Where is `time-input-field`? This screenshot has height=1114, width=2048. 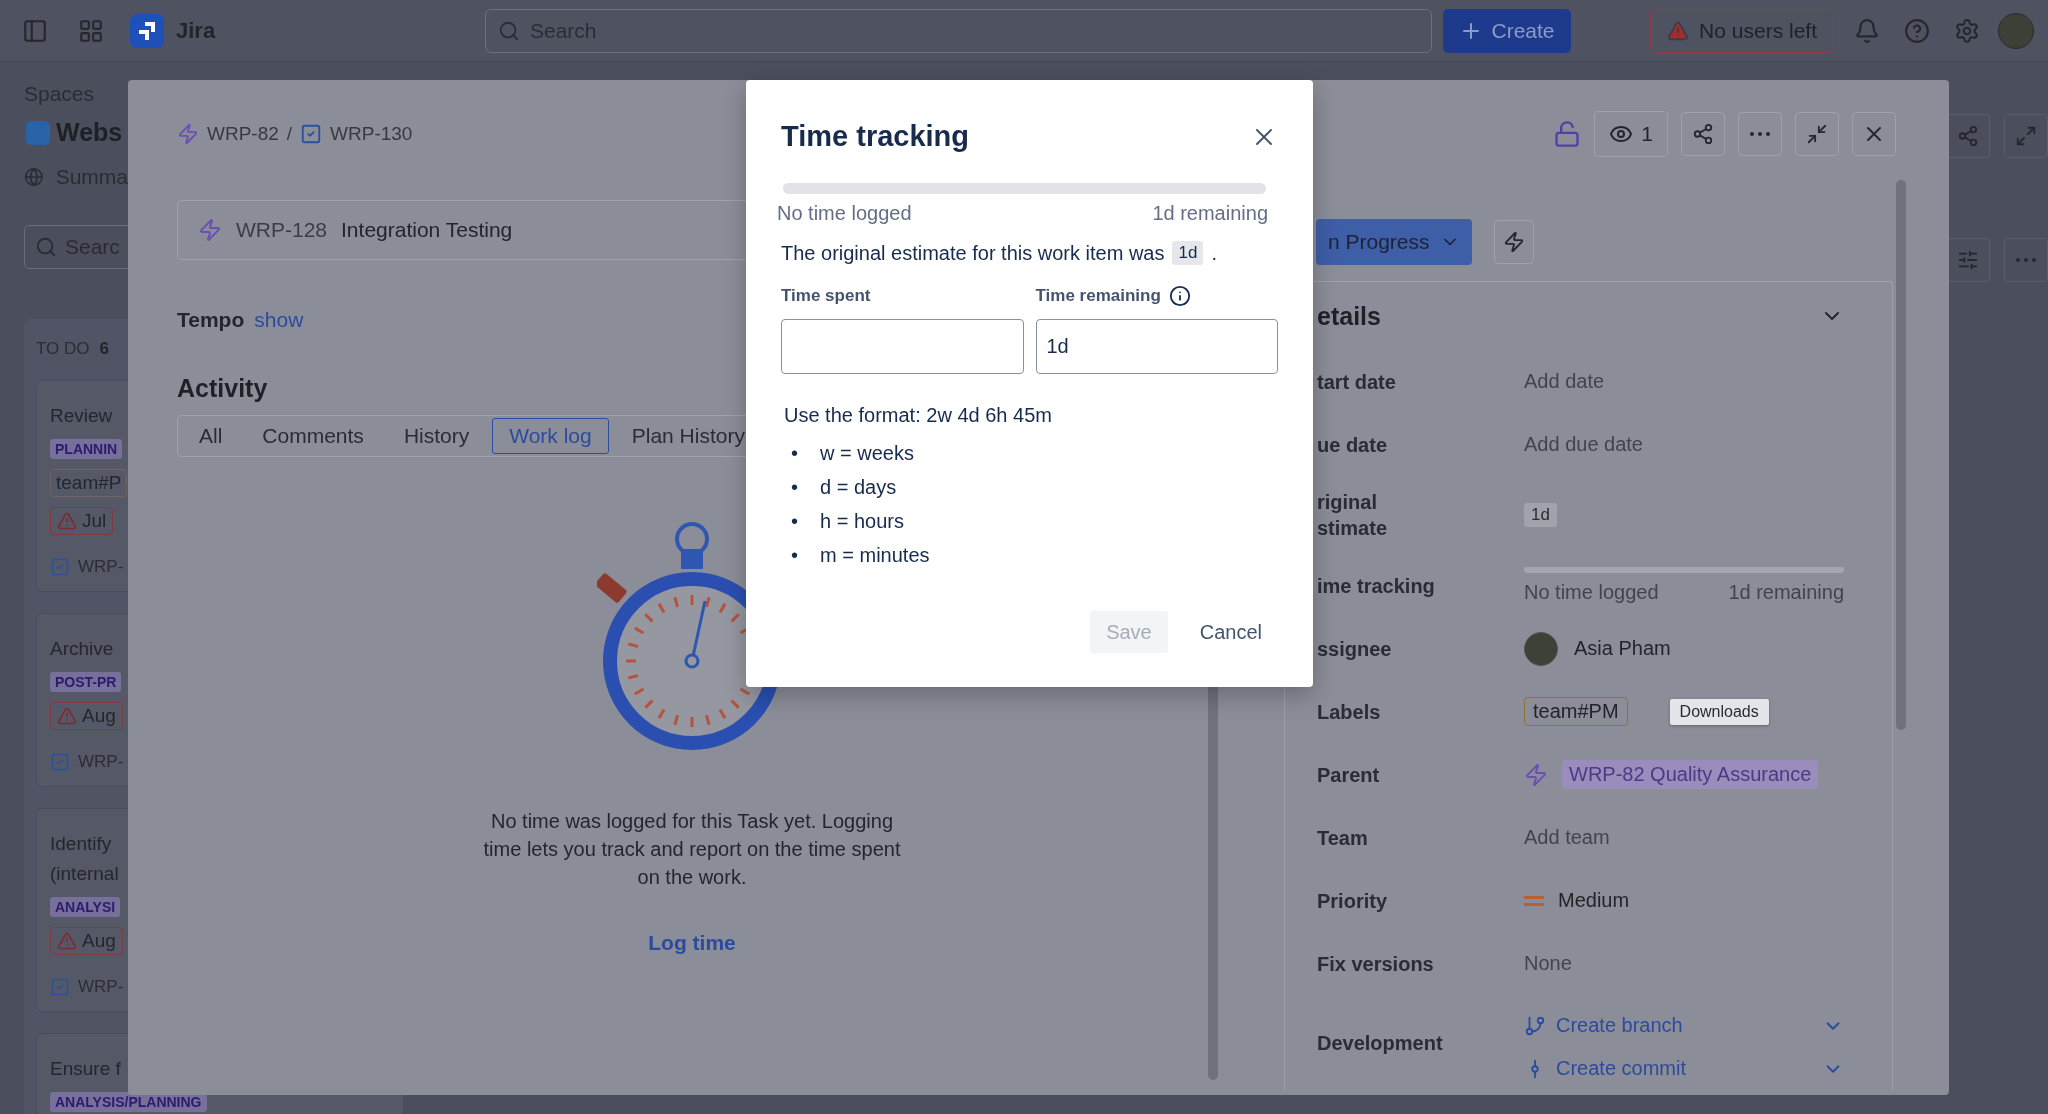
time-input-field is located at coordinates (902, 346).